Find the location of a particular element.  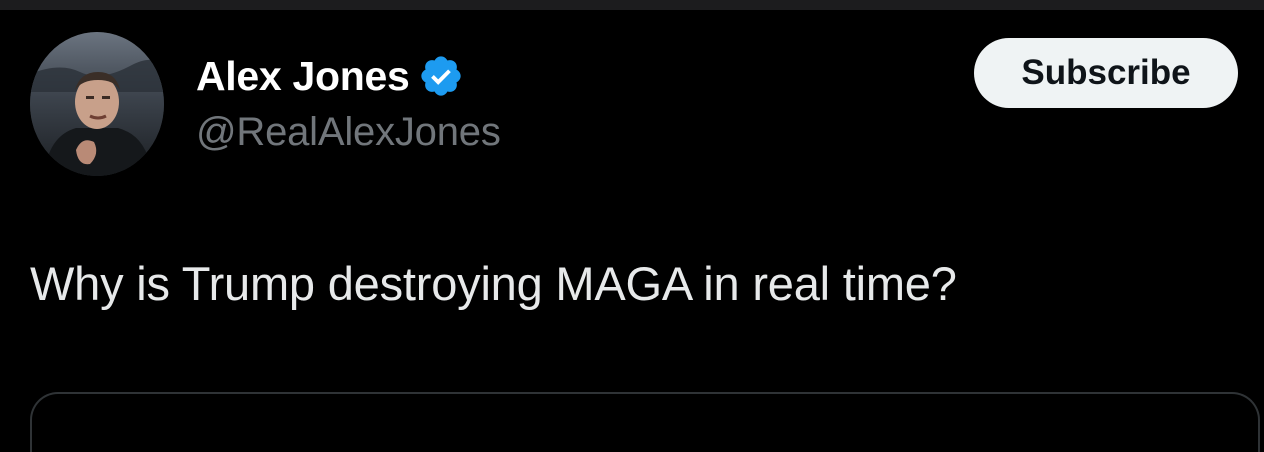

profile-photo-icon is located at coordinates (97, 104).